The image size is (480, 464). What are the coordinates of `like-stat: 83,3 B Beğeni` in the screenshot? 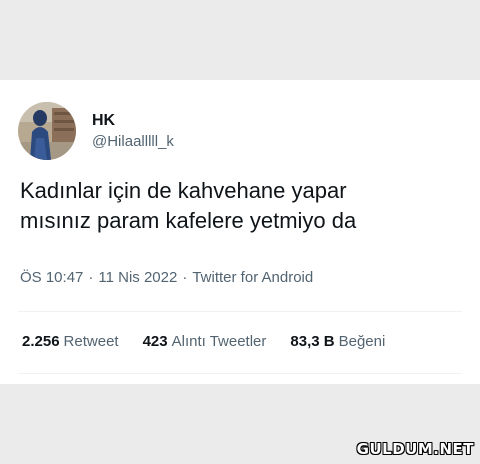 It's located at (337, 342).